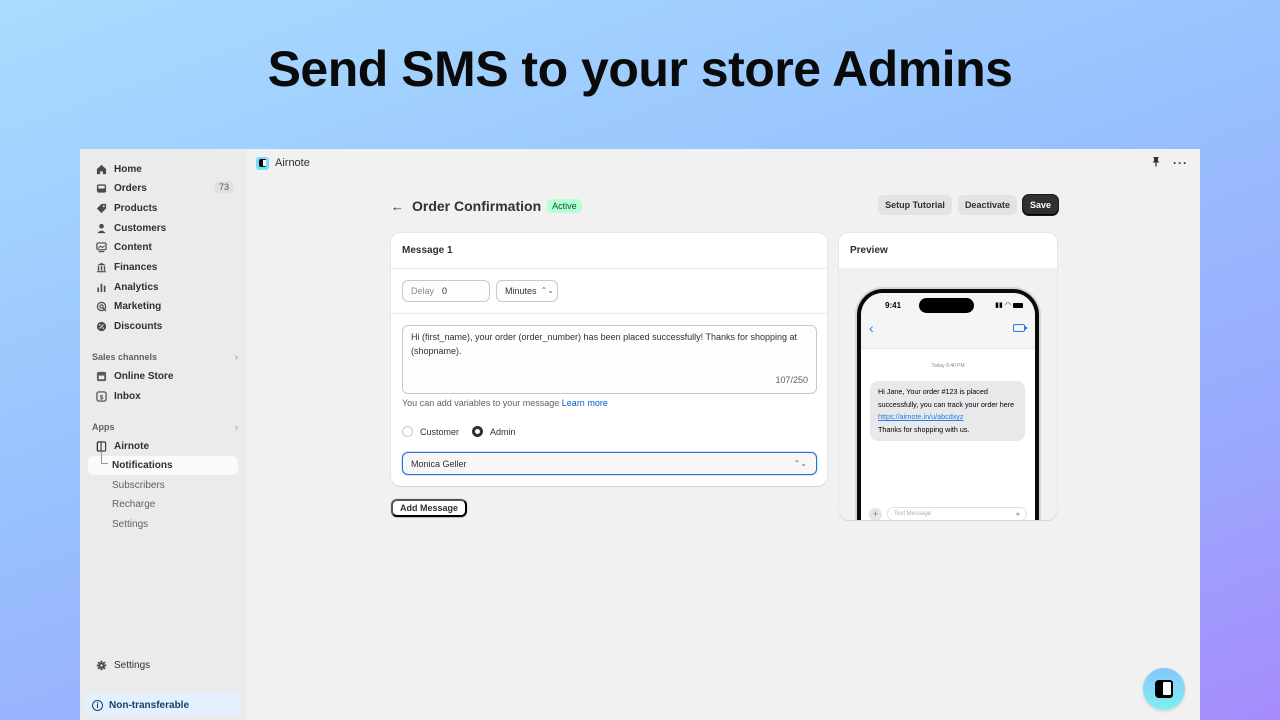  Describe the element at coordinates (163, 326) in the screenshot. I see `sidebar-item-discounts: Discounts` at that location.